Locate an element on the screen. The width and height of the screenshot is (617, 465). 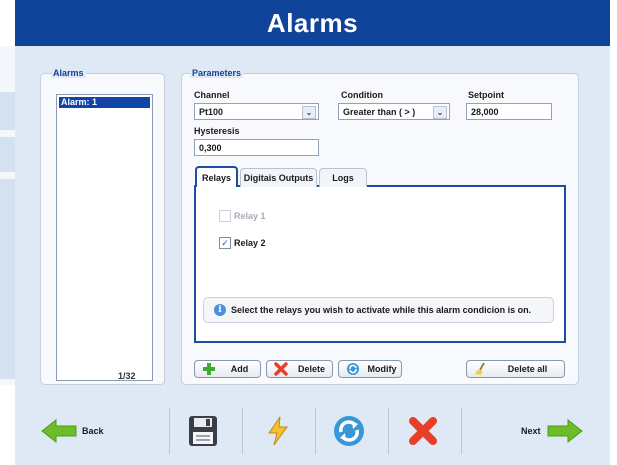
parameters-legend: Parameters is located at coordinates (217, 73).